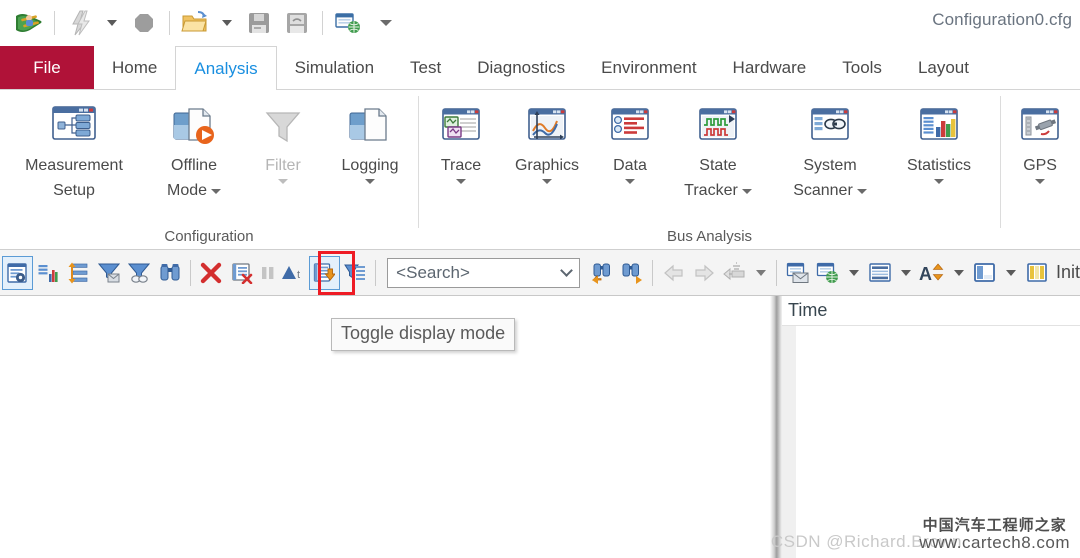 Image resolution: width=1080 pixels, height=558 pixels. I want to click on search-button, so click(170, 273).